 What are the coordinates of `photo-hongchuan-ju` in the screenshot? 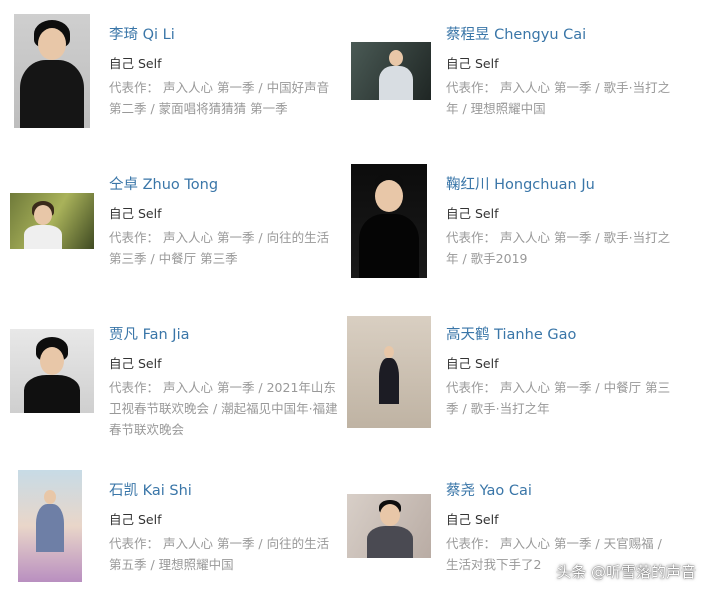 It's located at (389, 221).